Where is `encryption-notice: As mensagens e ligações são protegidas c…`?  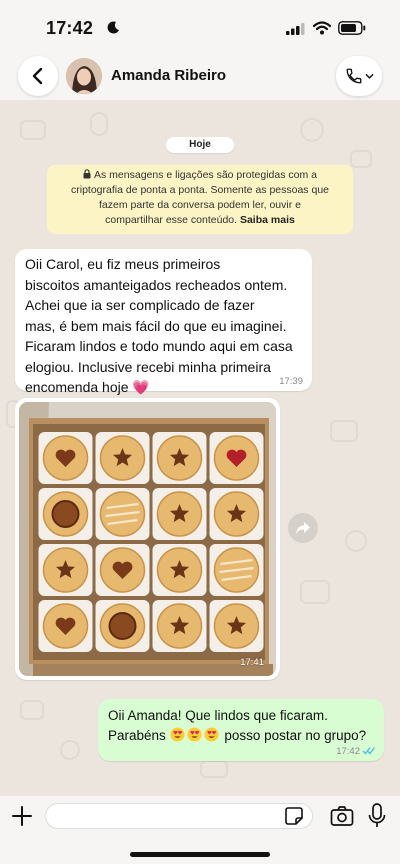
encryption-notice: As mensagens e ligações são protegidas c… is located at coordinates (200, 199).